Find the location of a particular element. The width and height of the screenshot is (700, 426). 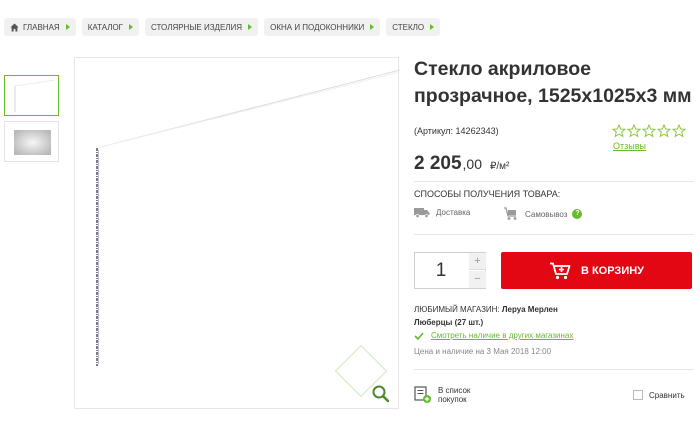

help-icon: ? is located at coordinates (577, 214).